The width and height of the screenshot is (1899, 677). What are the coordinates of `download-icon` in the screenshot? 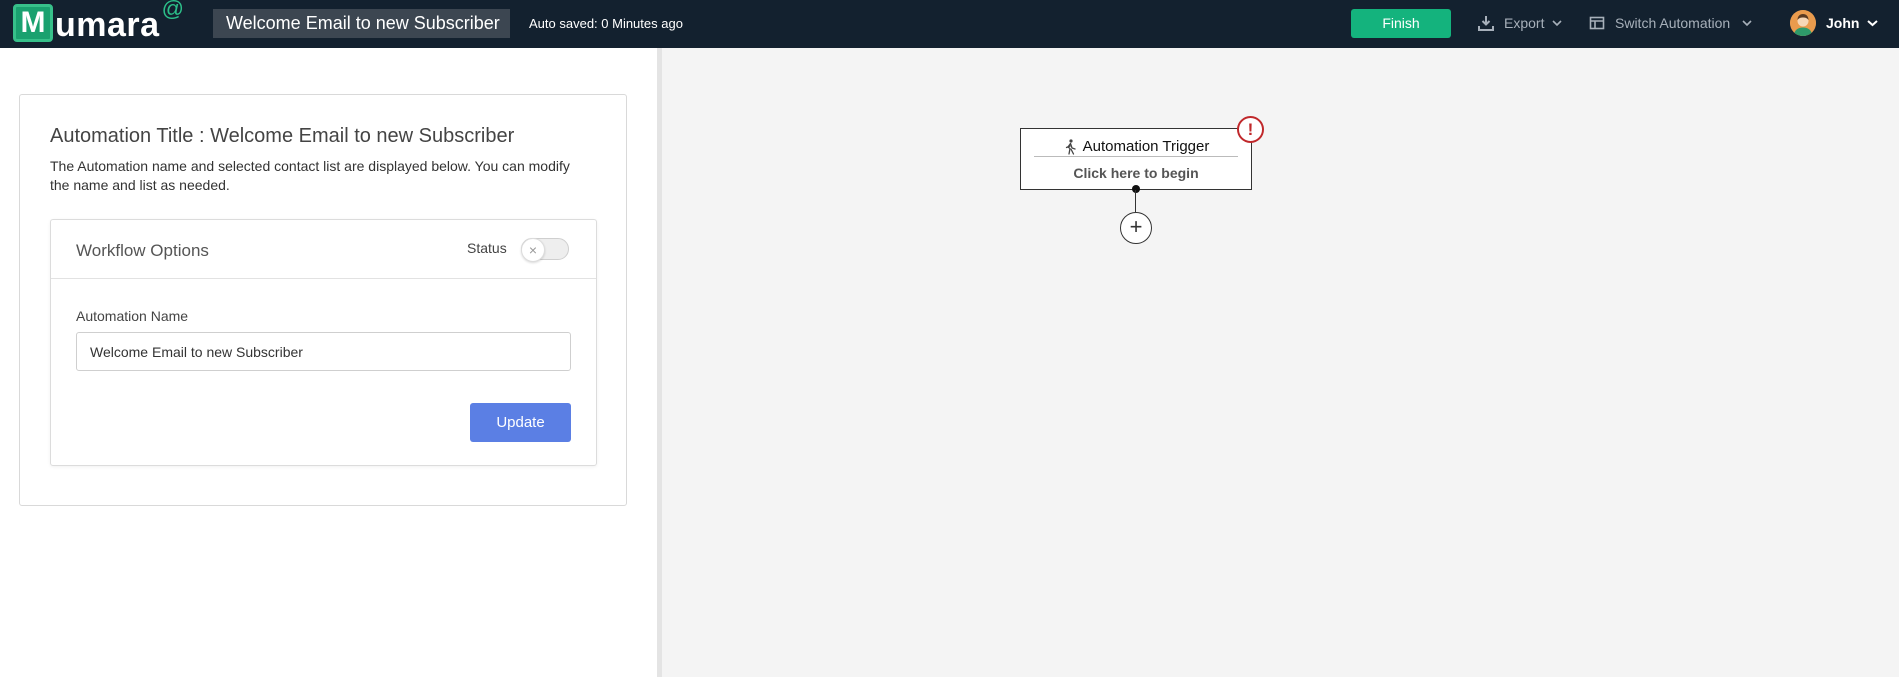 It's located at (1486, 23).